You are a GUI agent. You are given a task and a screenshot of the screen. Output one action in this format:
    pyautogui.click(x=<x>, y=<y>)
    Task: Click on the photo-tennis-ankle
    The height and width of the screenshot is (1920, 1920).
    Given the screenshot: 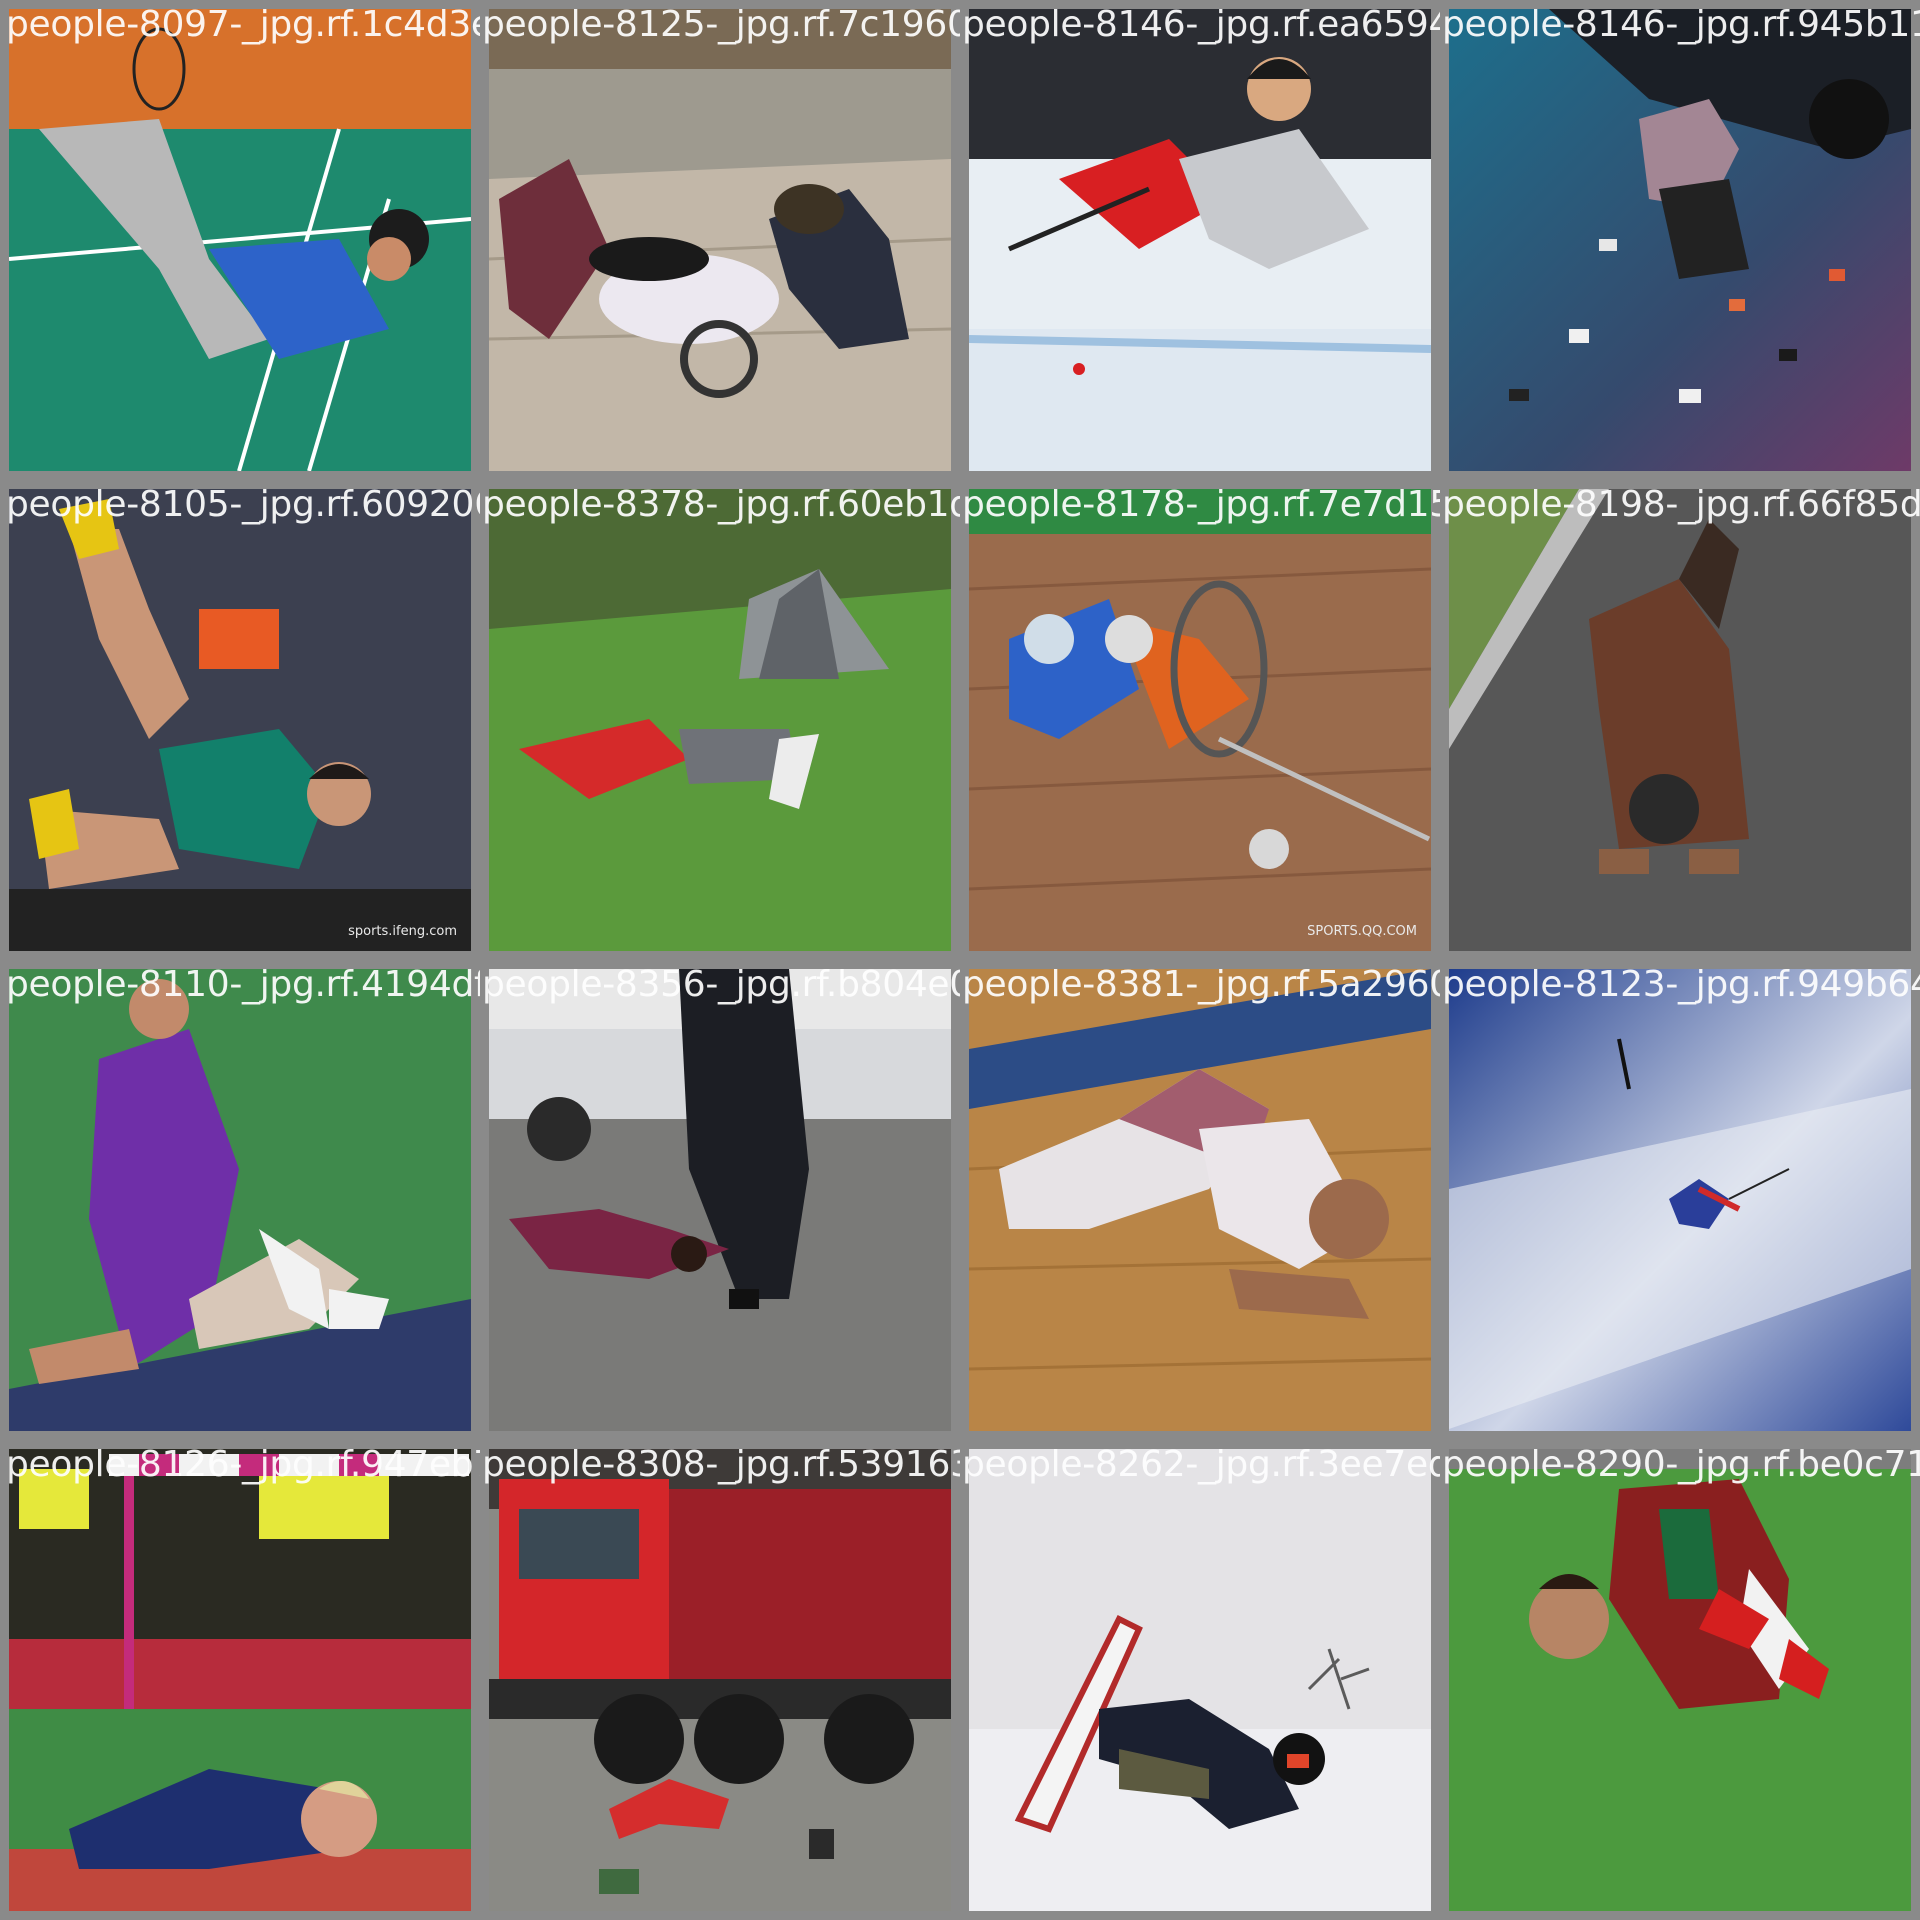 What is the action you would take?
    pyautogui.click(x=240, y=1200)
    